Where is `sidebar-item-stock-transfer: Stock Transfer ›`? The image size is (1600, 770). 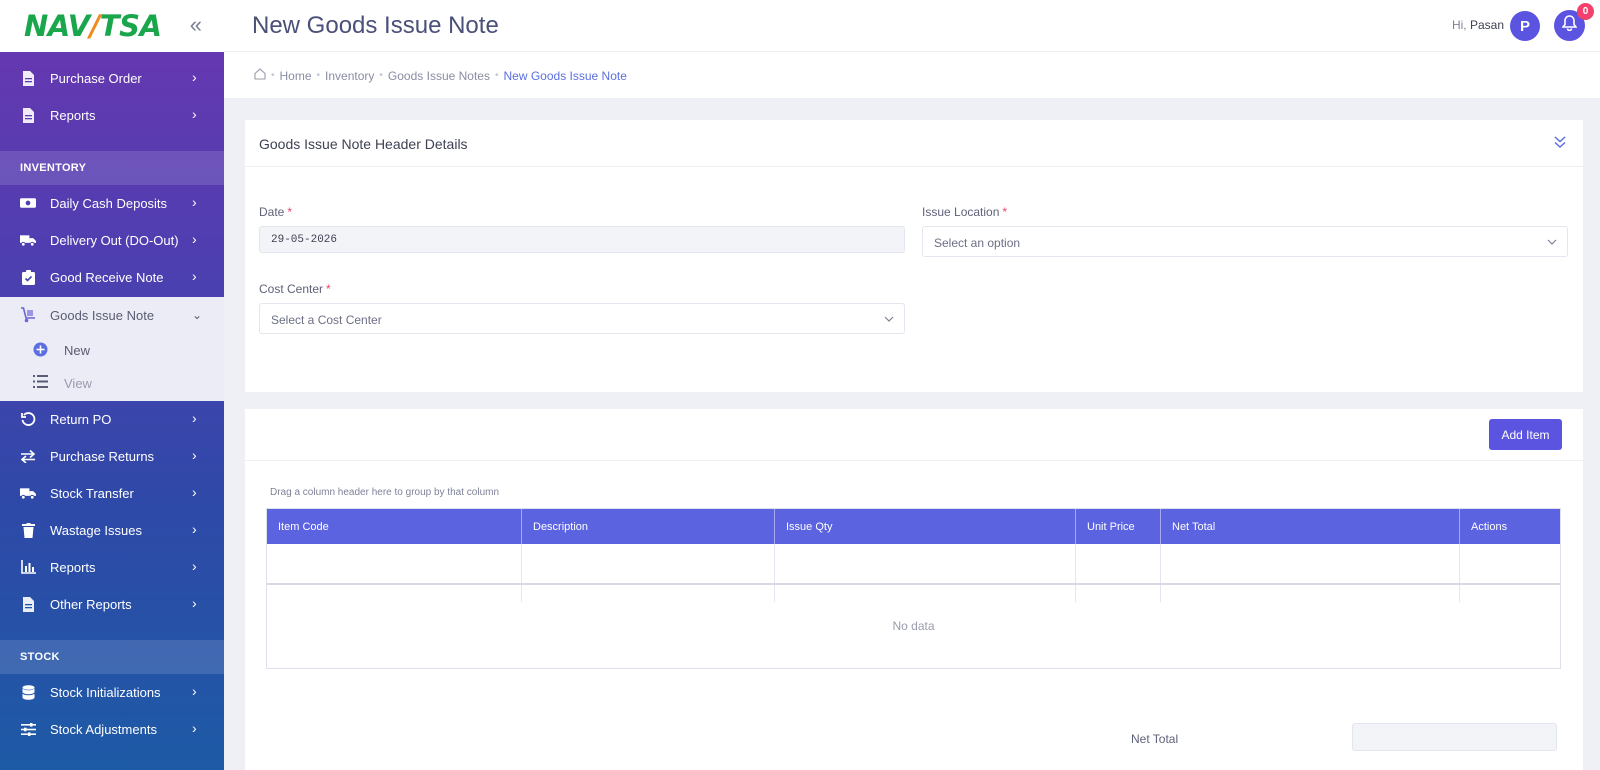 sidebar-item-stock-transfer: Stock Transfer › is located at coordinates (112, 493).